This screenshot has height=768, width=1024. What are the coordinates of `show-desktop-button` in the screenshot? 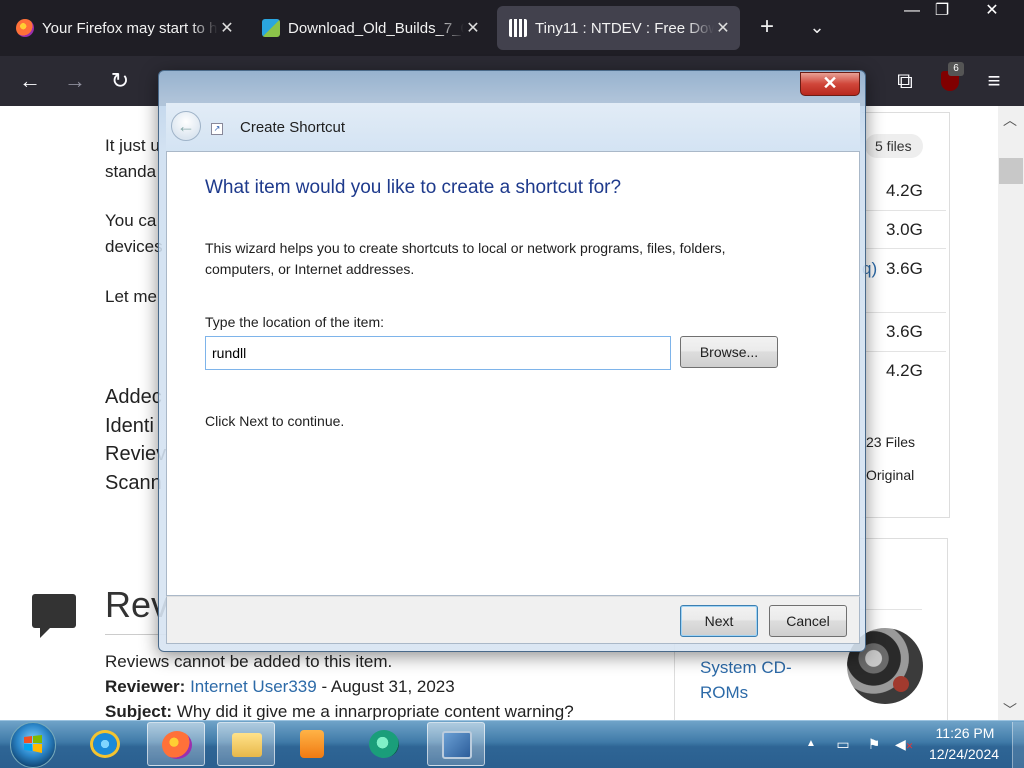 It's located at (1018, 745).